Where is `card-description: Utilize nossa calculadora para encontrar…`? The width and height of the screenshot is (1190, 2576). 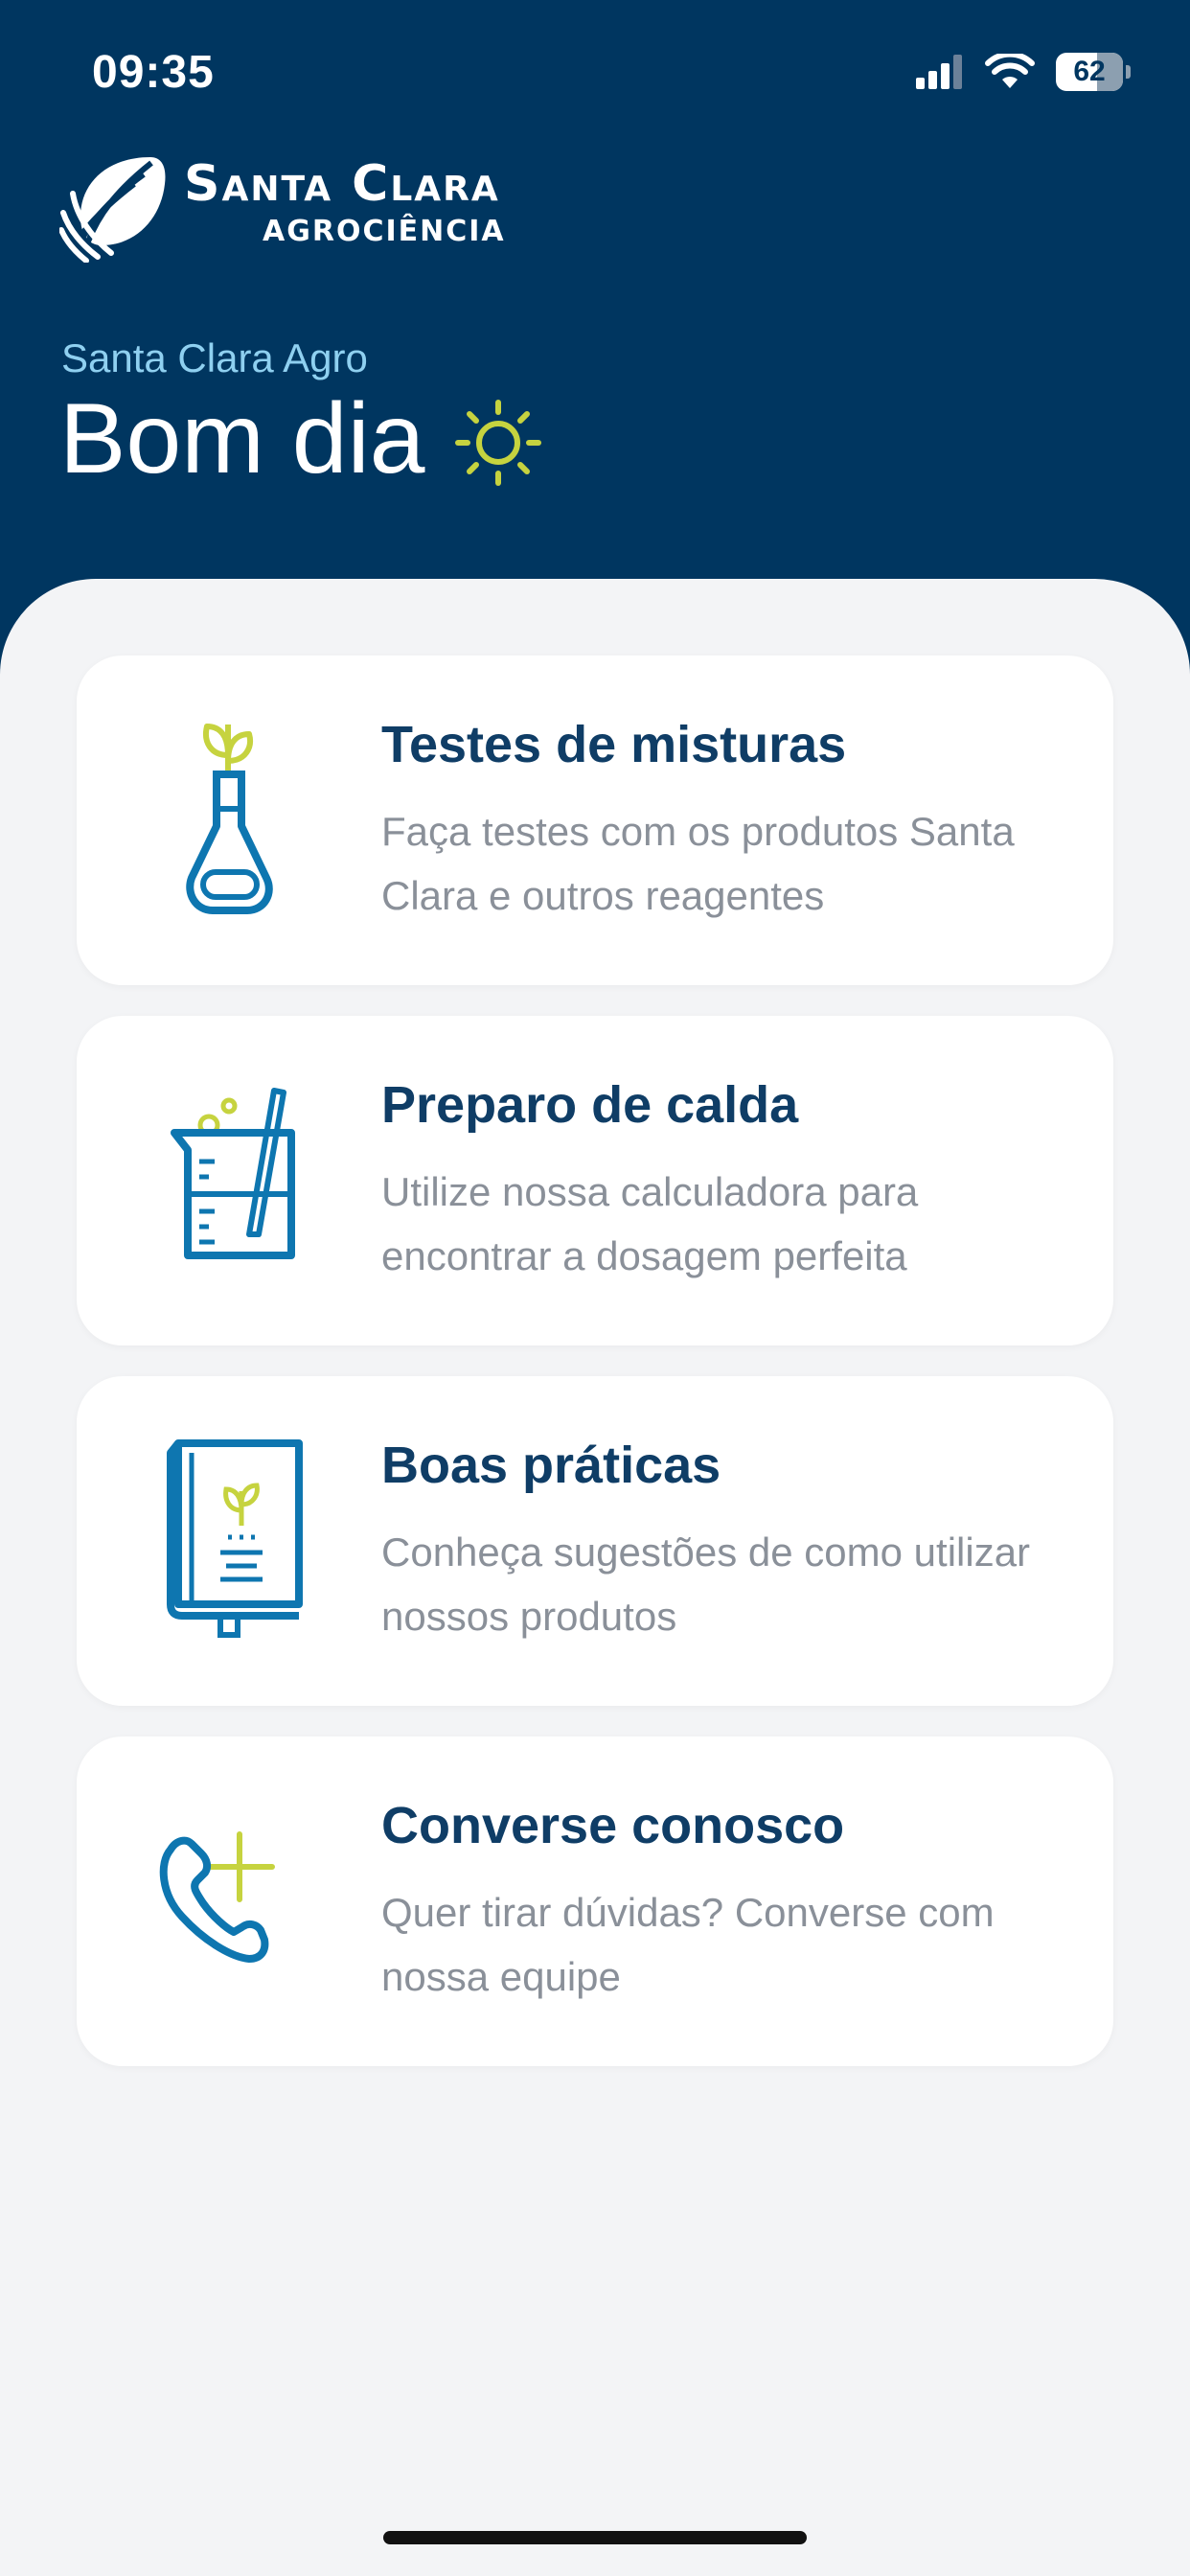 card-description: Utilize nossa calculadora para encontrar… is located at coordinates (650, 1223).